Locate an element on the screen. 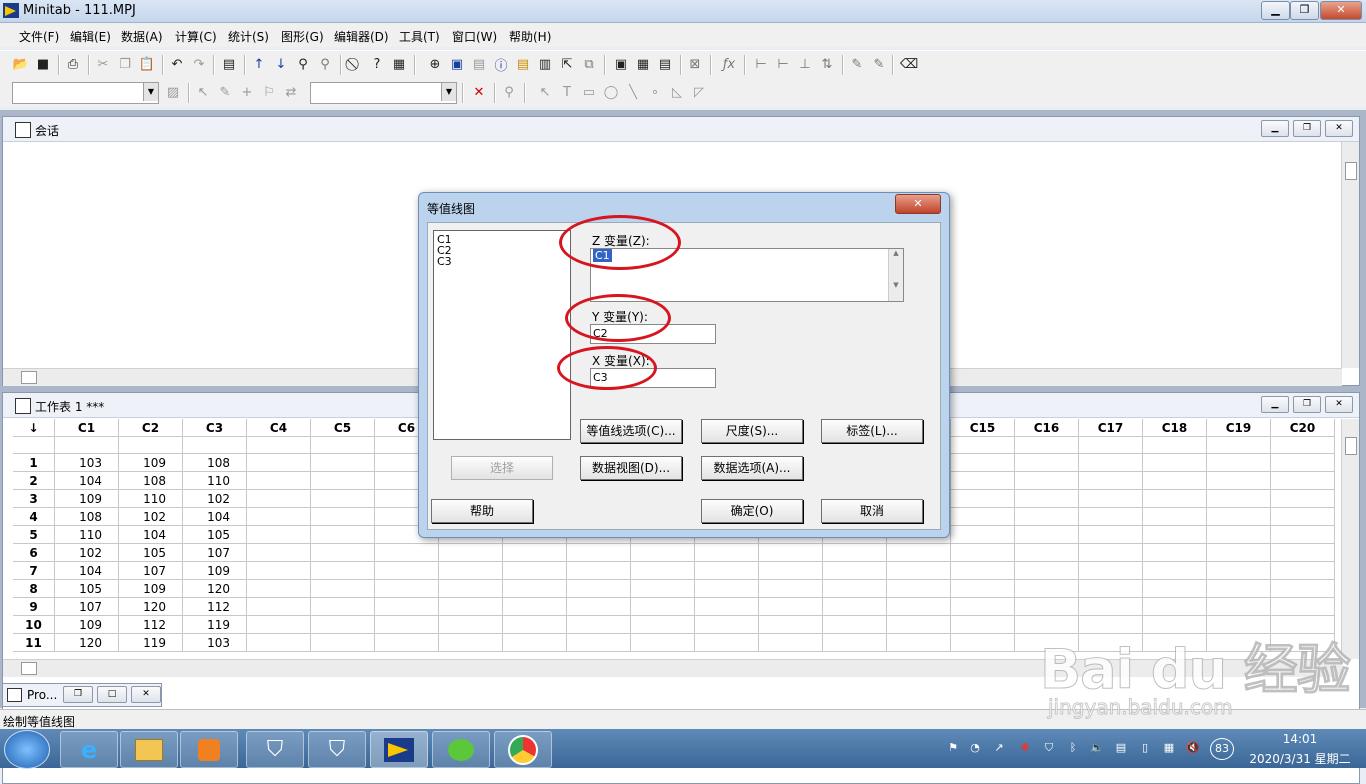 The height and width of the screenshot is (784, 1366). edit-graph-icon: ▨ is located at coordinates (173, 92).